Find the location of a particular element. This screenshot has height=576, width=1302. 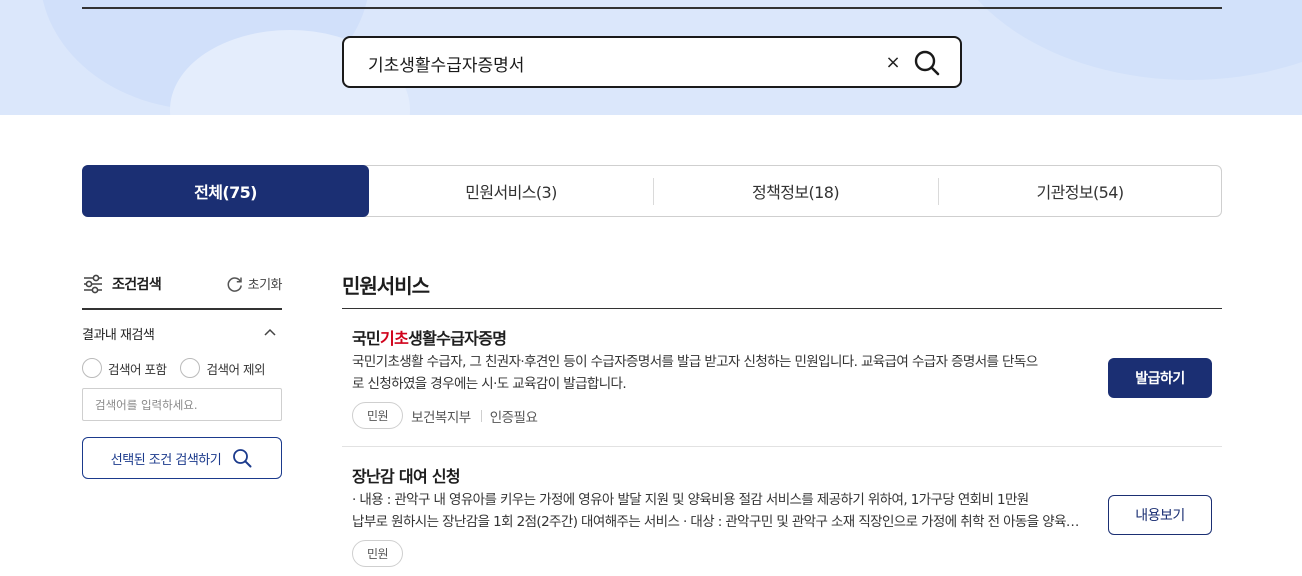

clear-search-button: × is located at coordinates (893, 63).